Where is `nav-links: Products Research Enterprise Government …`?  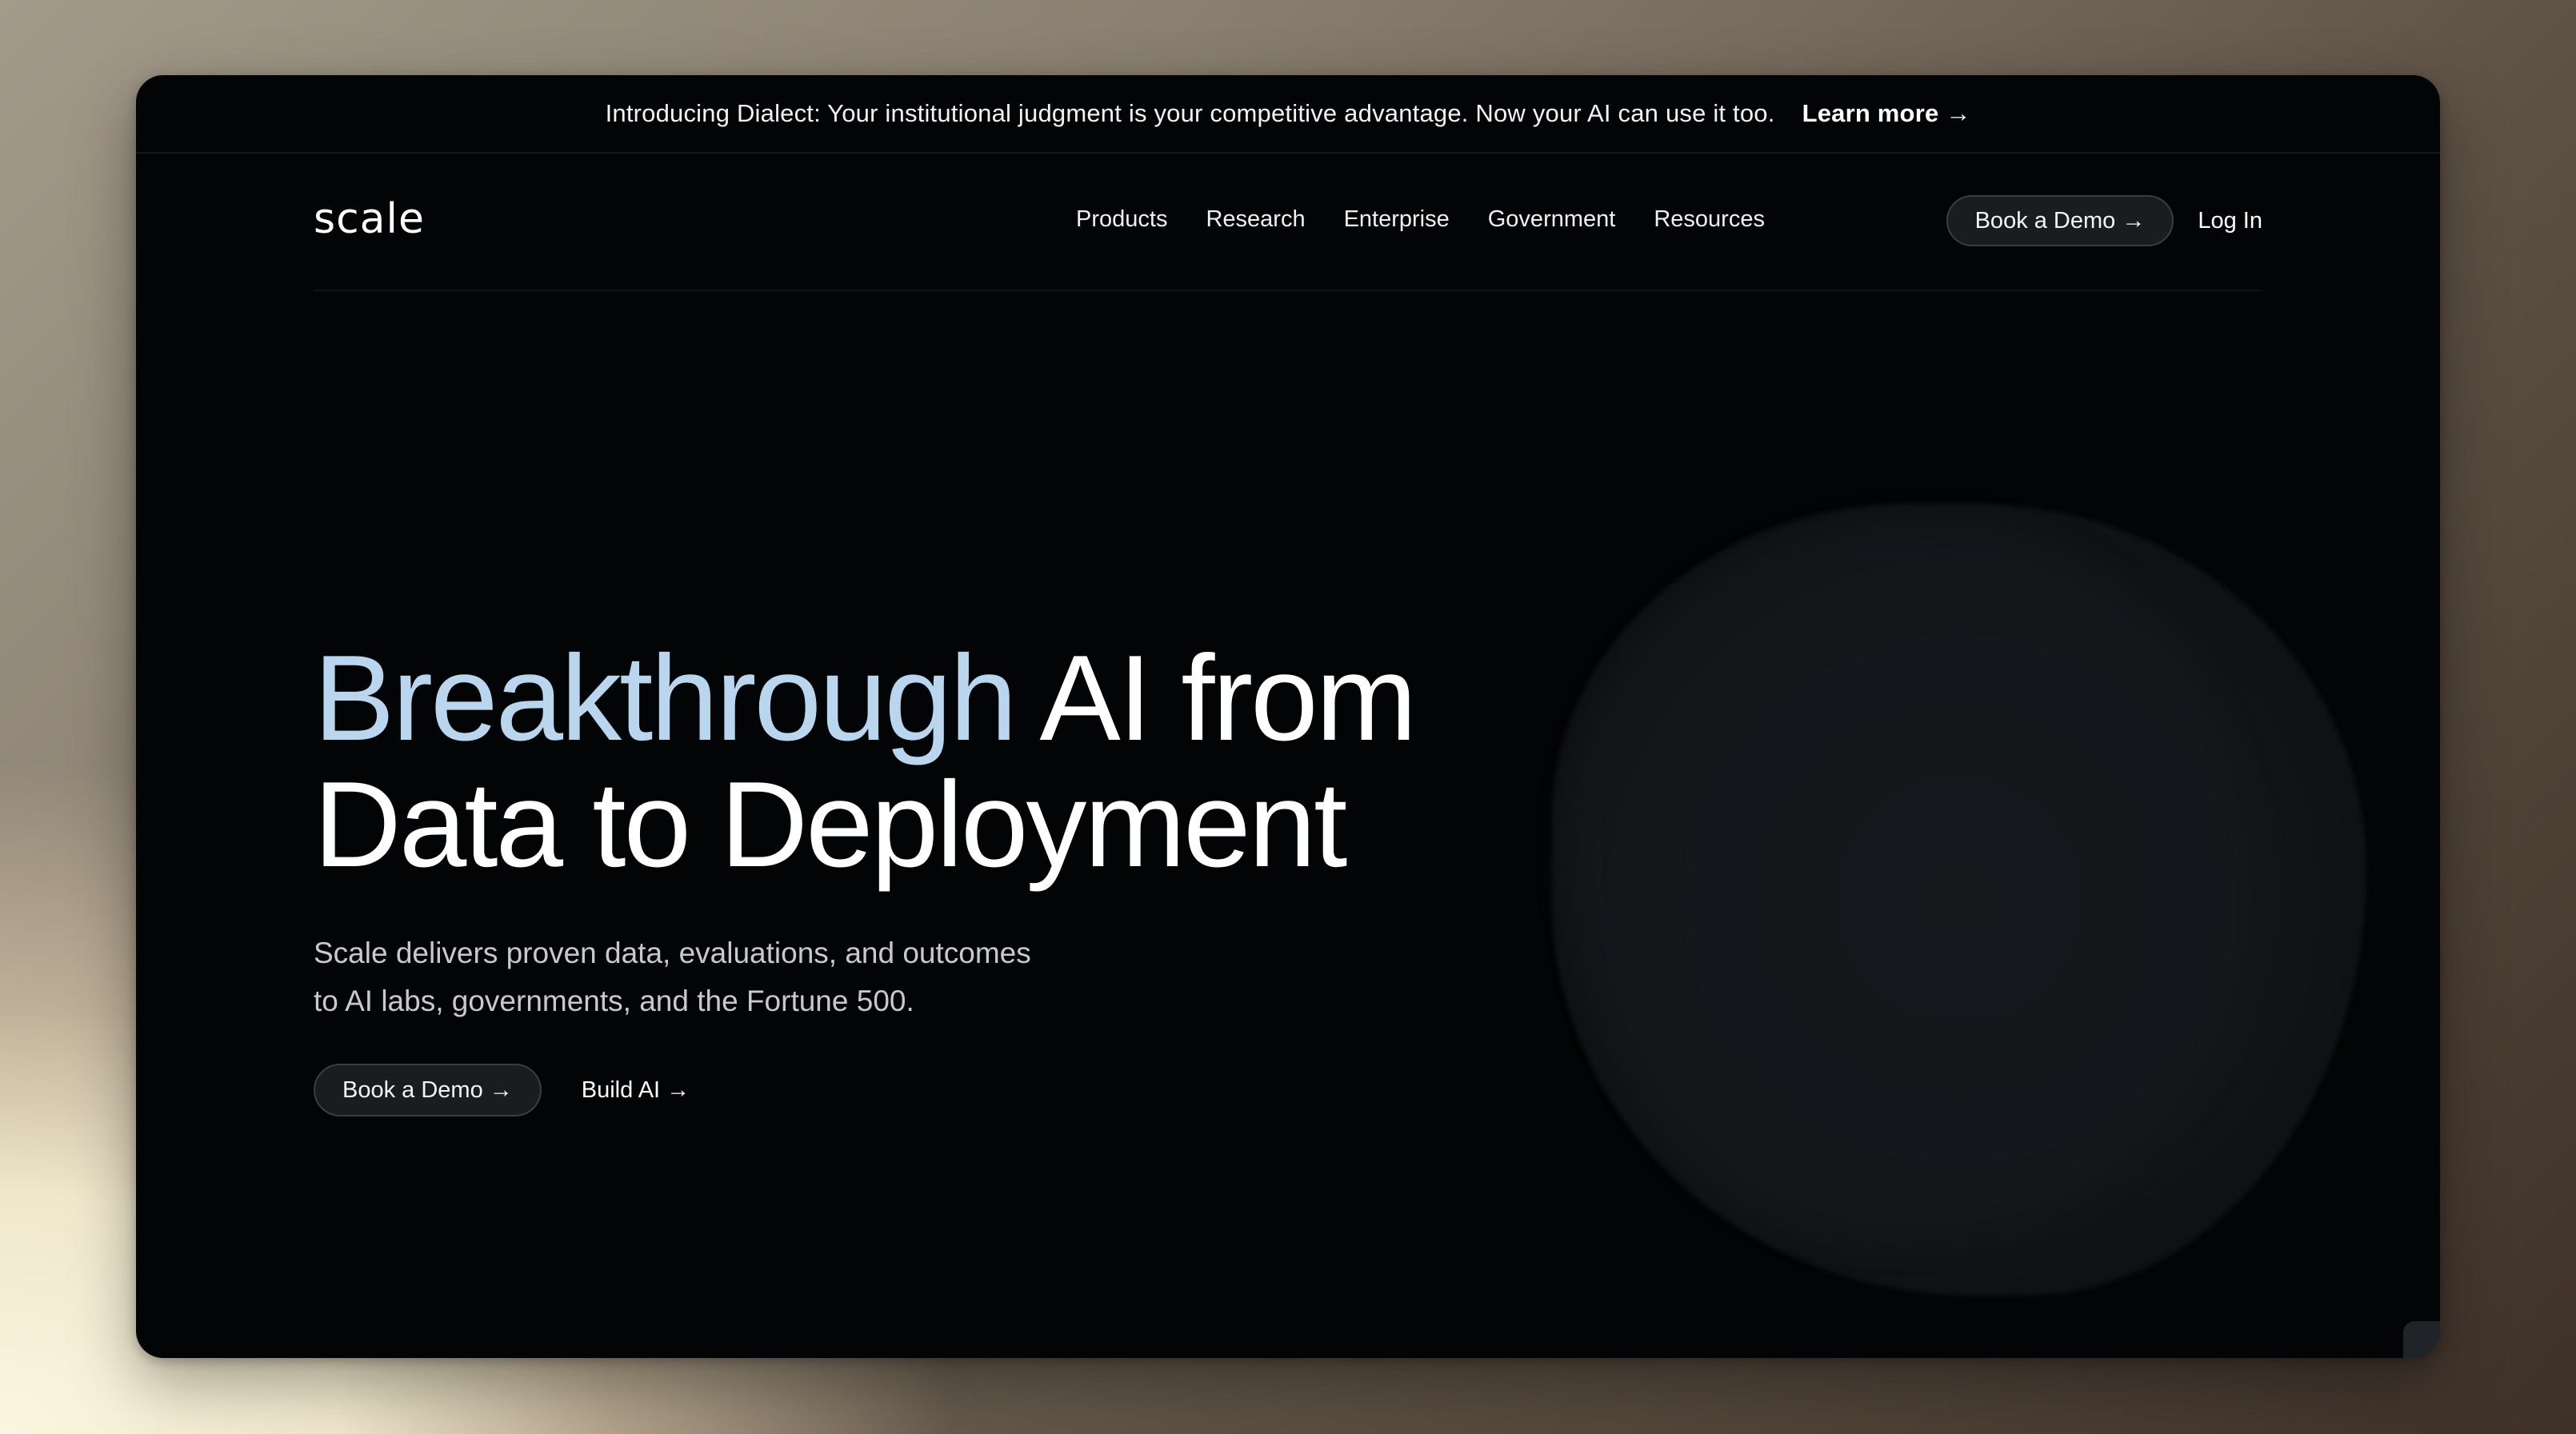 nav-links: Products Research Enterprise Government … is located at coordinates (1439, 220).